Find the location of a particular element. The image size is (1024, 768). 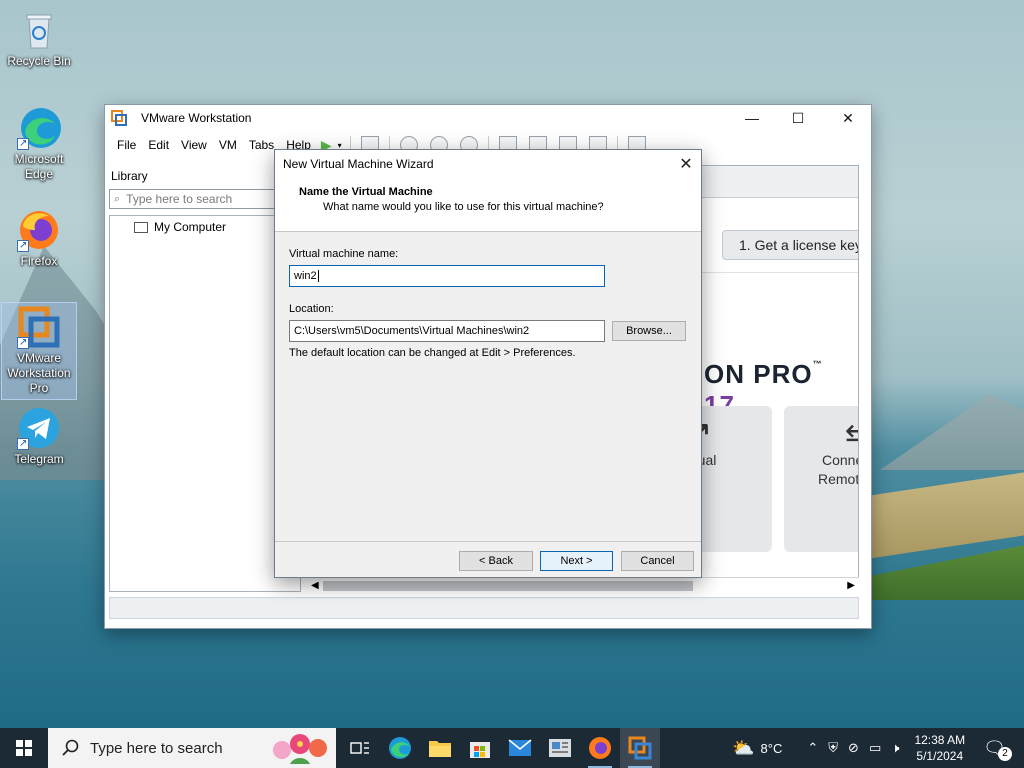

desktop-icon-label: Firefox is located at coordinates (39, 261).